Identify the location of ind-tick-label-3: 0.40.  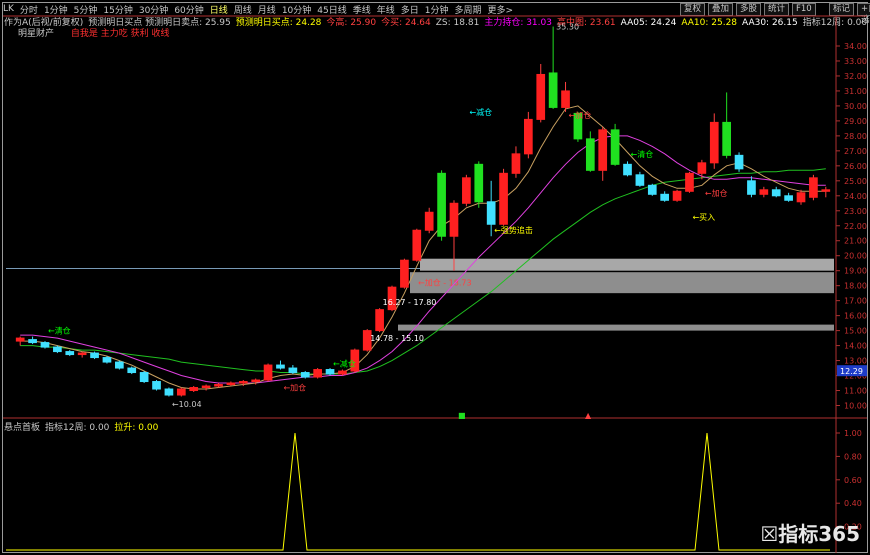
(853, 503).